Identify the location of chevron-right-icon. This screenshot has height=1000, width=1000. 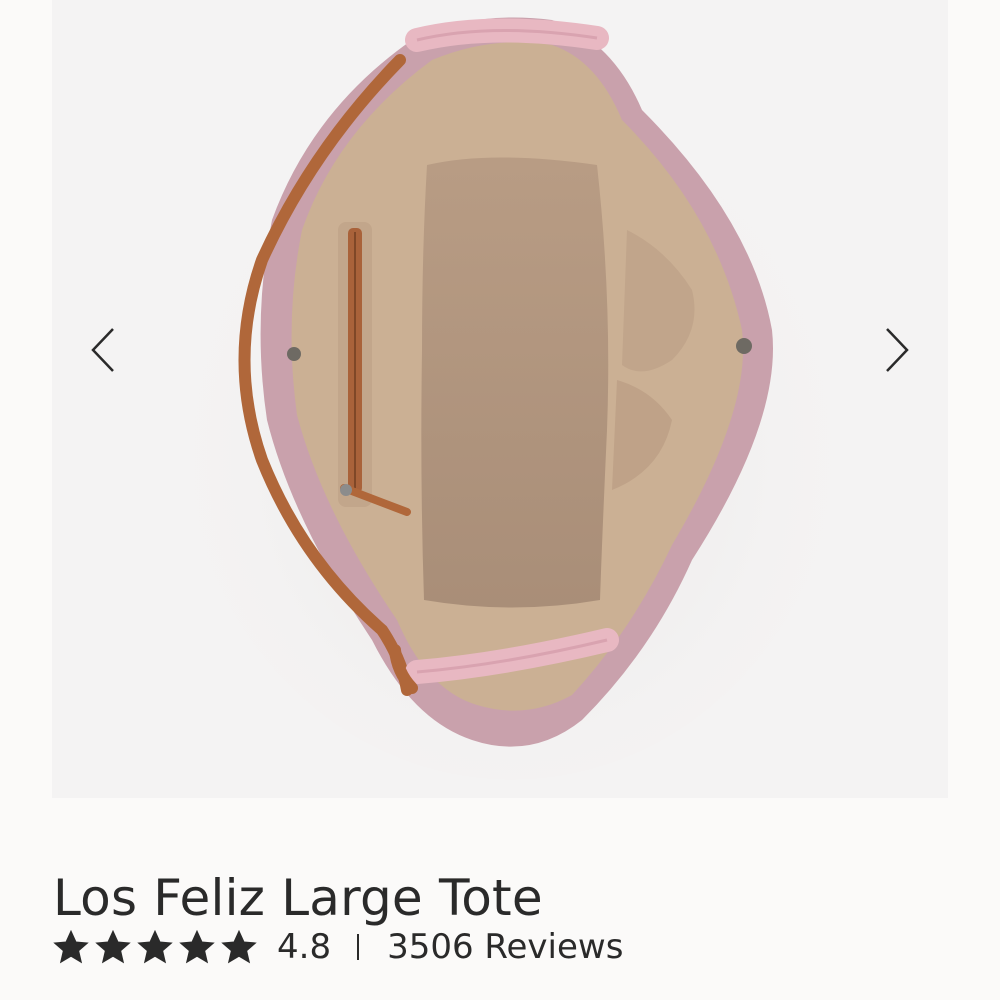
(897, 350).